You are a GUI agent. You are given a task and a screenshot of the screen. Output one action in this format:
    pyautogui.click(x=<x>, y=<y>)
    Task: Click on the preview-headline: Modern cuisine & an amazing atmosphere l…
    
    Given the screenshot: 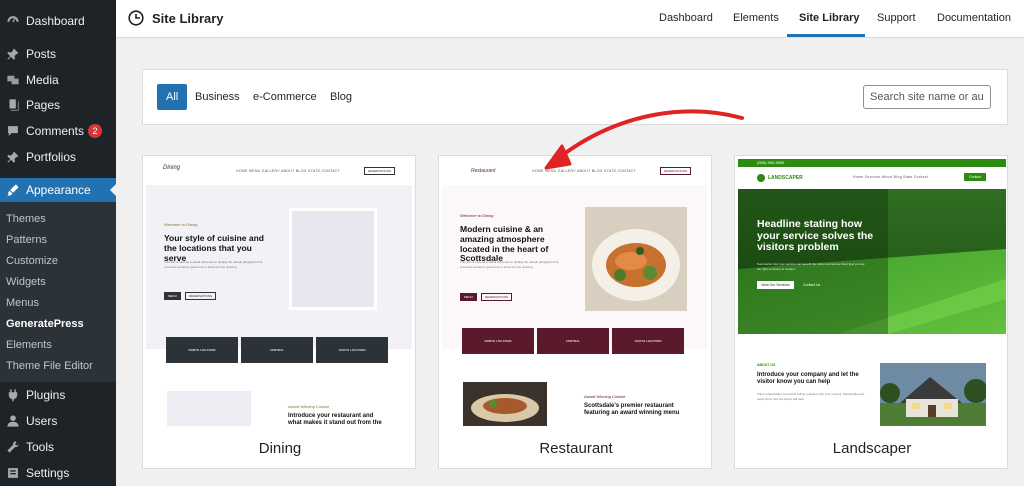 What is the action you would take?
    pyautogui.click(x=504, y=244)
    